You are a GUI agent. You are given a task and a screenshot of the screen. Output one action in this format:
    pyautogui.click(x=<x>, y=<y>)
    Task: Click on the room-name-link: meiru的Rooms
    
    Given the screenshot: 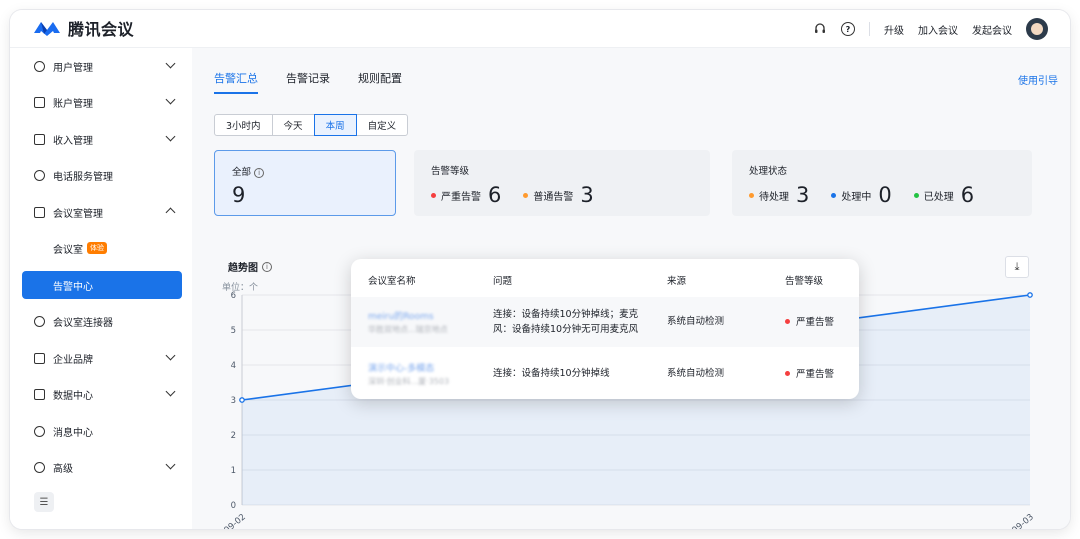 What is the action you would take?
    pyautogui.click(x=401, y=315)
    